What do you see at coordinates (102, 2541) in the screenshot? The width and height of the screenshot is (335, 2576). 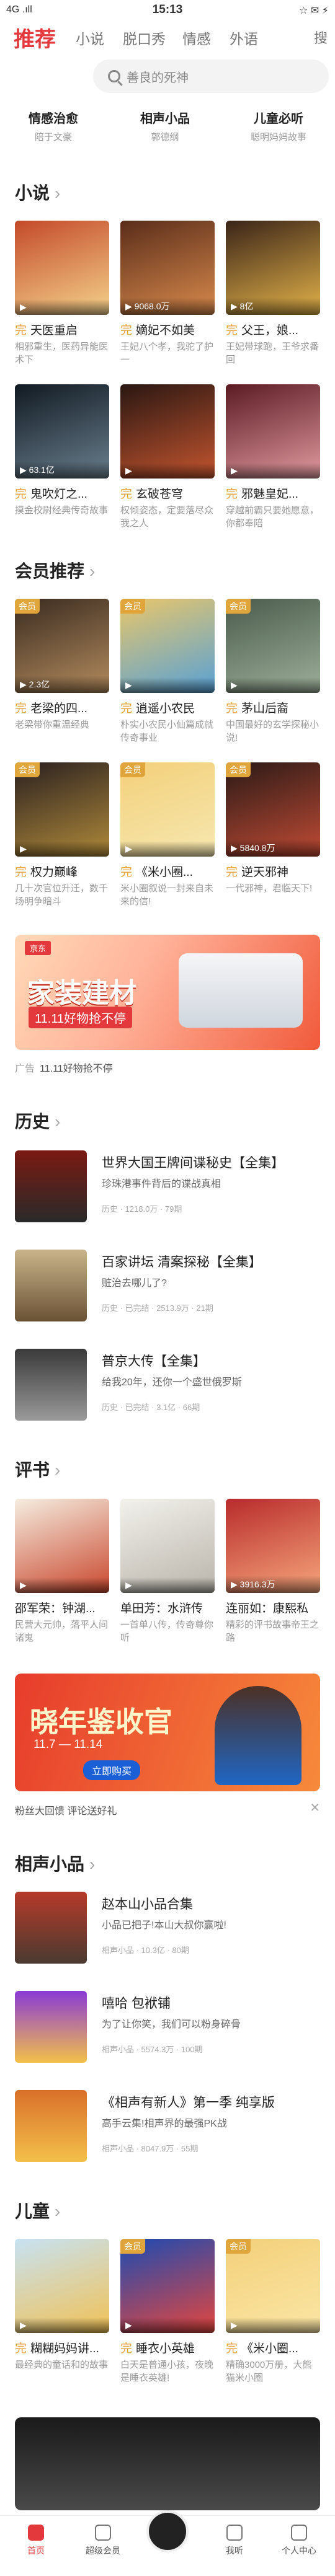 I see `nav-vip: 超级会员` at bounding box center [102, 2541].